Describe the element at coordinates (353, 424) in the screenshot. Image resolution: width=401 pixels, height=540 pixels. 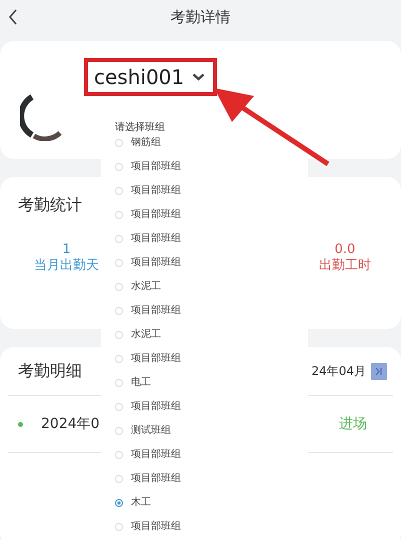
I see `record-status: 进场` at that location.